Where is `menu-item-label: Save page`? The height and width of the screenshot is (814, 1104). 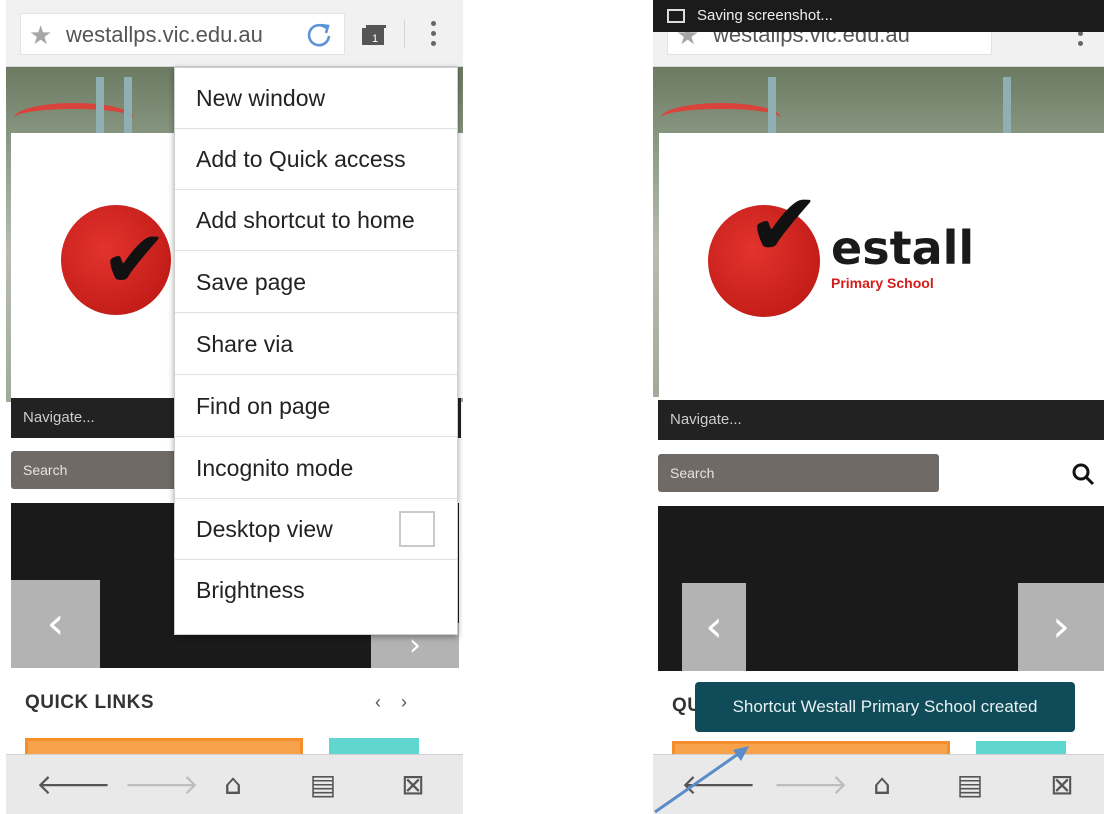
menu-item-label: Save page is located at coordinates (251, 282).